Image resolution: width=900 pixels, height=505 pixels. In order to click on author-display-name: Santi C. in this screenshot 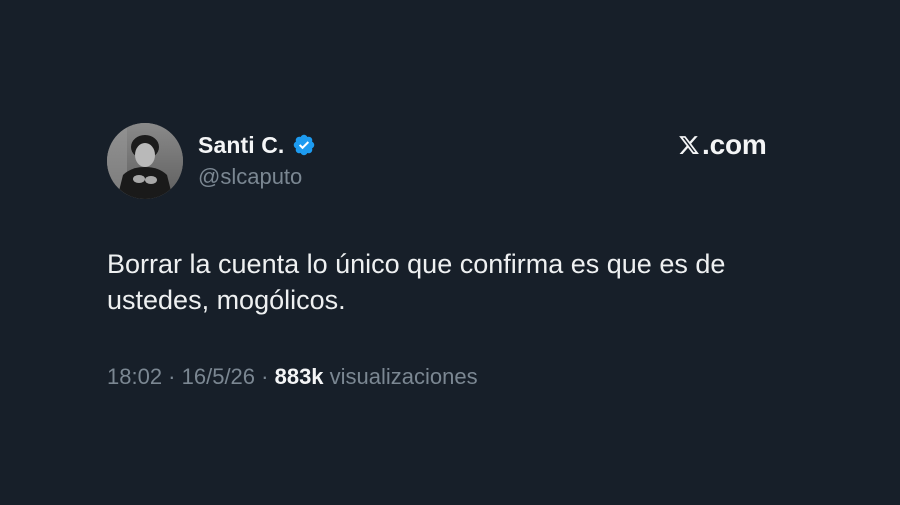, I will do `click(241, 145)`.